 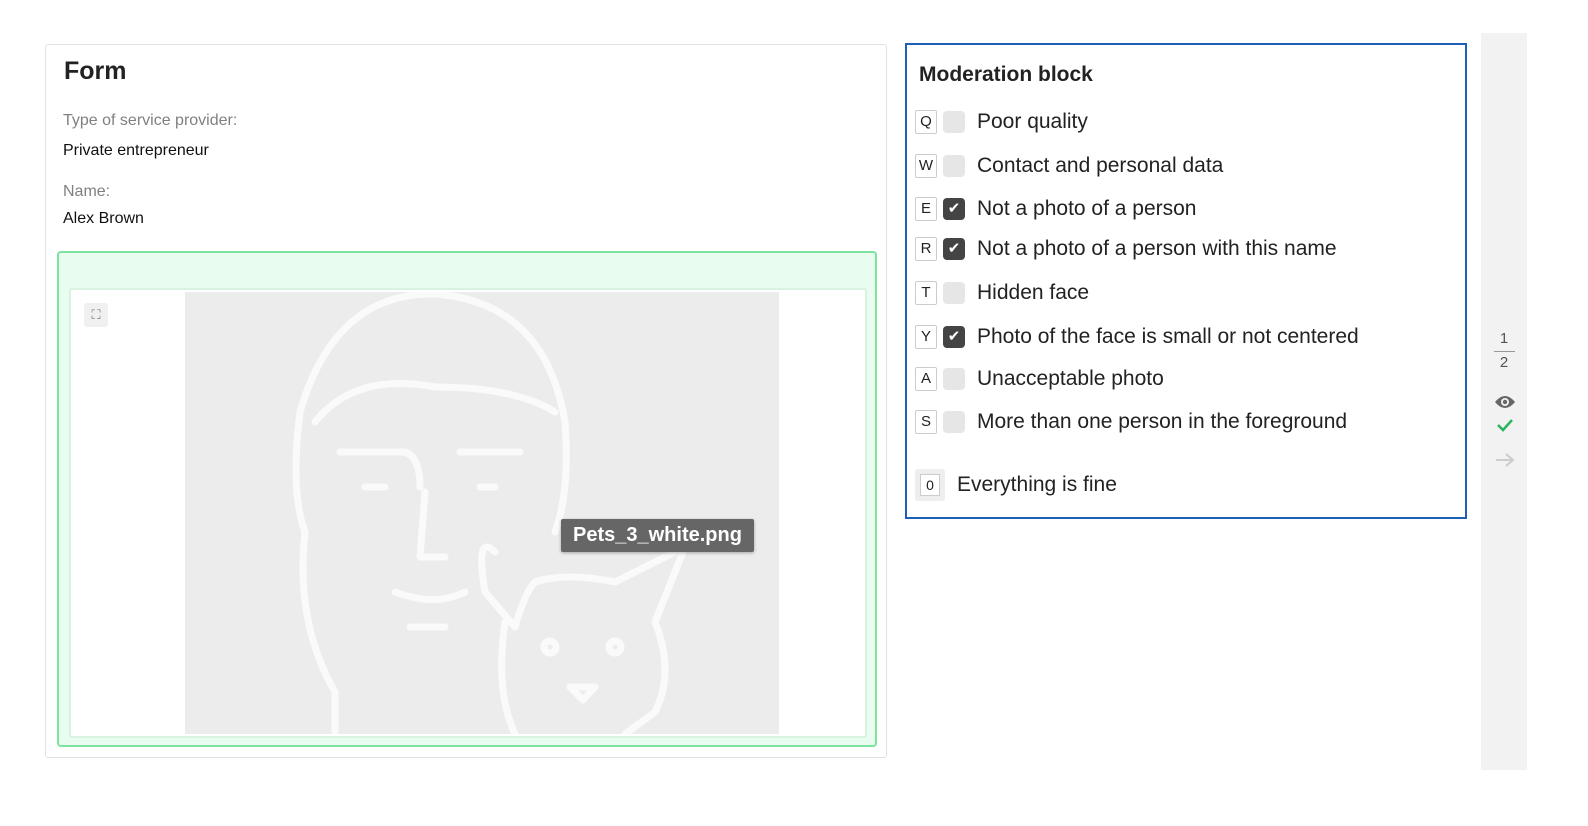 What do you see at coordinates (150, 120) in the screenshot?
I see `provider-type-label: Type of service provider:` at bounding box center [150, 120].